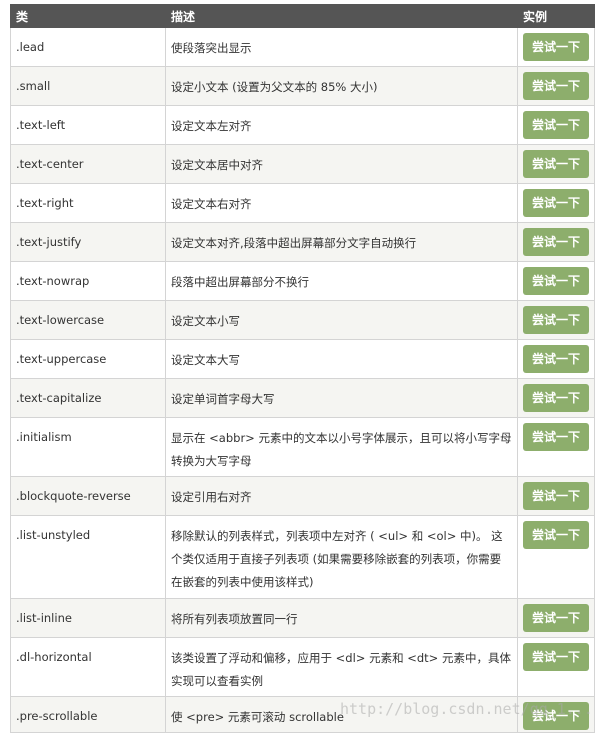  What do you see at coordinates (341, 359) in the screenshot?
I see `description-cell: 设定文本大写` at bounding box center [341, 359].